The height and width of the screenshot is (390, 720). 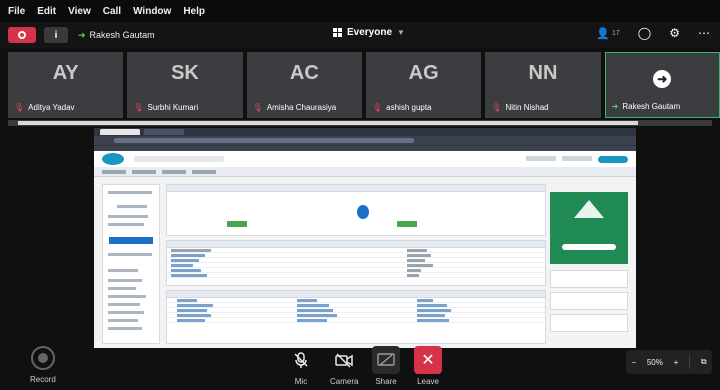 I want to click on call-header: i ➜ Rakesh Gautam Everyone ▼ 👤 17 ◯ ⚙ ⋯, so click(x=360, y=35).